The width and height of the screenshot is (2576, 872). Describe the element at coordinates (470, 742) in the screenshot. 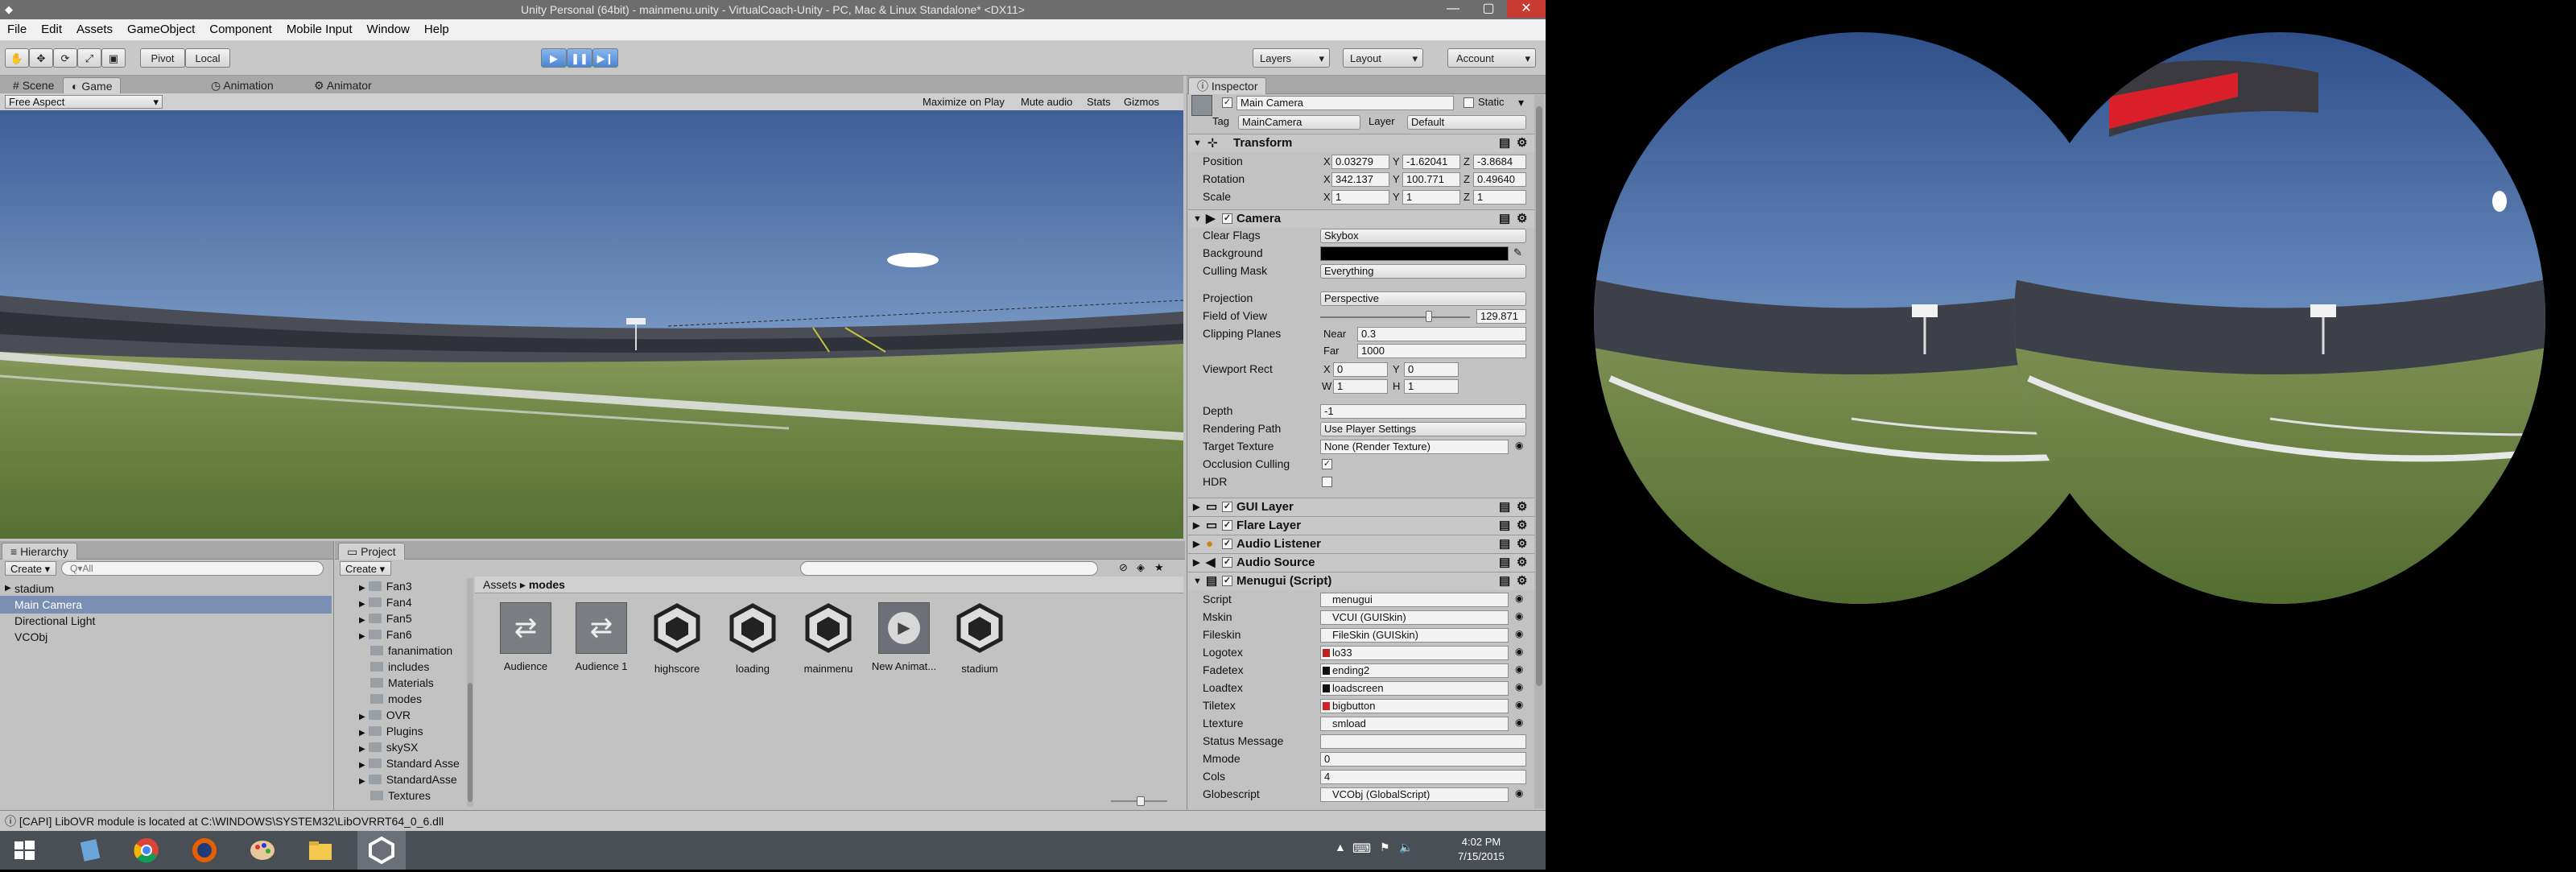

I see `folder-tree-scrollbar-thumb` at that location.